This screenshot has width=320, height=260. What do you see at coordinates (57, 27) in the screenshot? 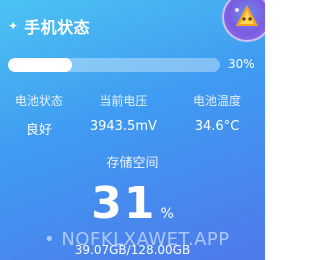
I see `page-title: 手机状态` at bounding box center [57, 27].